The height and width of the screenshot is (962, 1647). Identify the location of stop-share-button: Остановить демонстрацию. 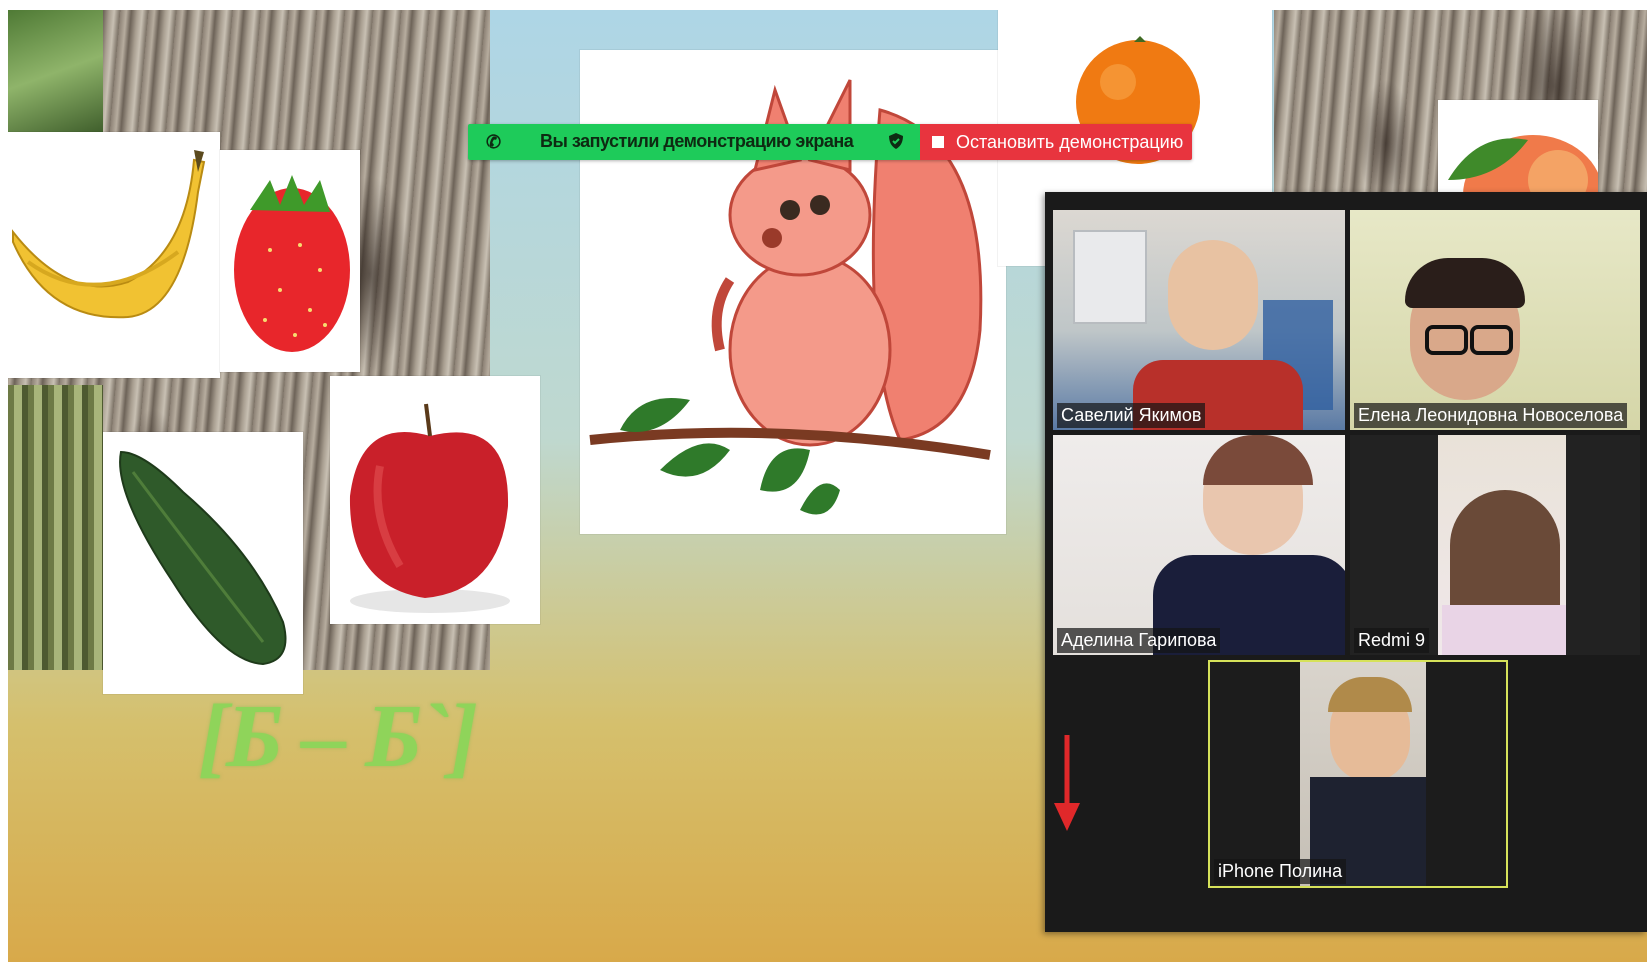
(1056, 142).